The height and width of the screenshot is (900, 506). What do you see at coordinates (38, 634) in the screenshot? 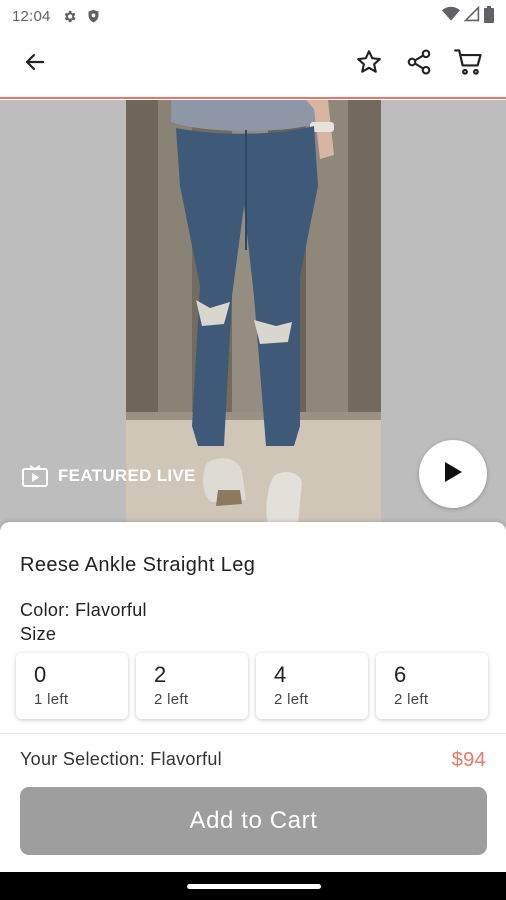
I see `size-label: Size` at bounding box center [38, 634].